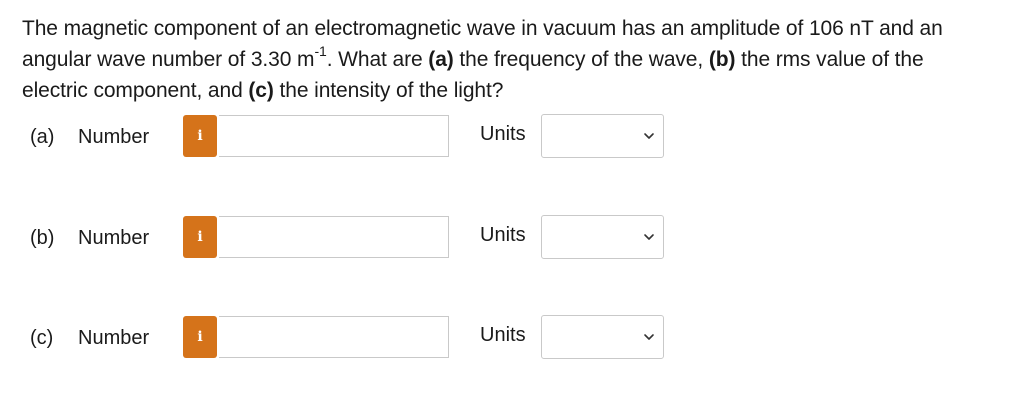 The image size is (1024, 411). I want to click on answer-row-a: (a) Number i Units, so click(512, 137).